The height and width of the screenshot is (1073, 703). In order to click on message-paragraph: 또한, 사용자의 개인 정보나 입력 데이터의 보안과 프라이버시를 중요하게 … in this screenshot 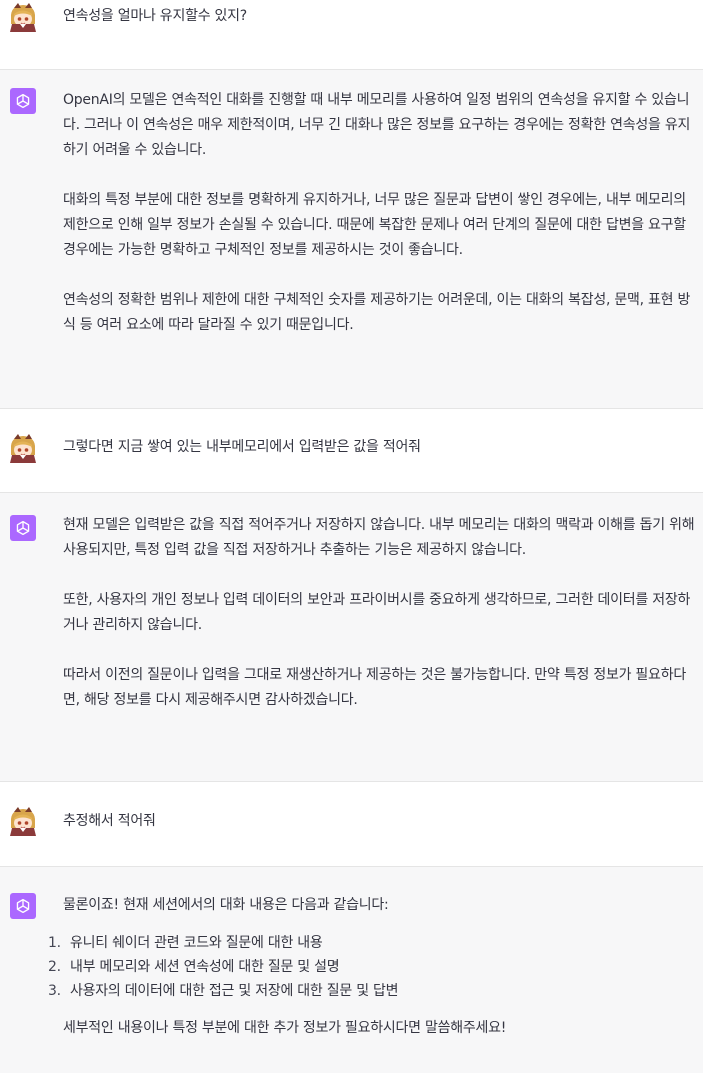, I will do `click(377, 612)`.